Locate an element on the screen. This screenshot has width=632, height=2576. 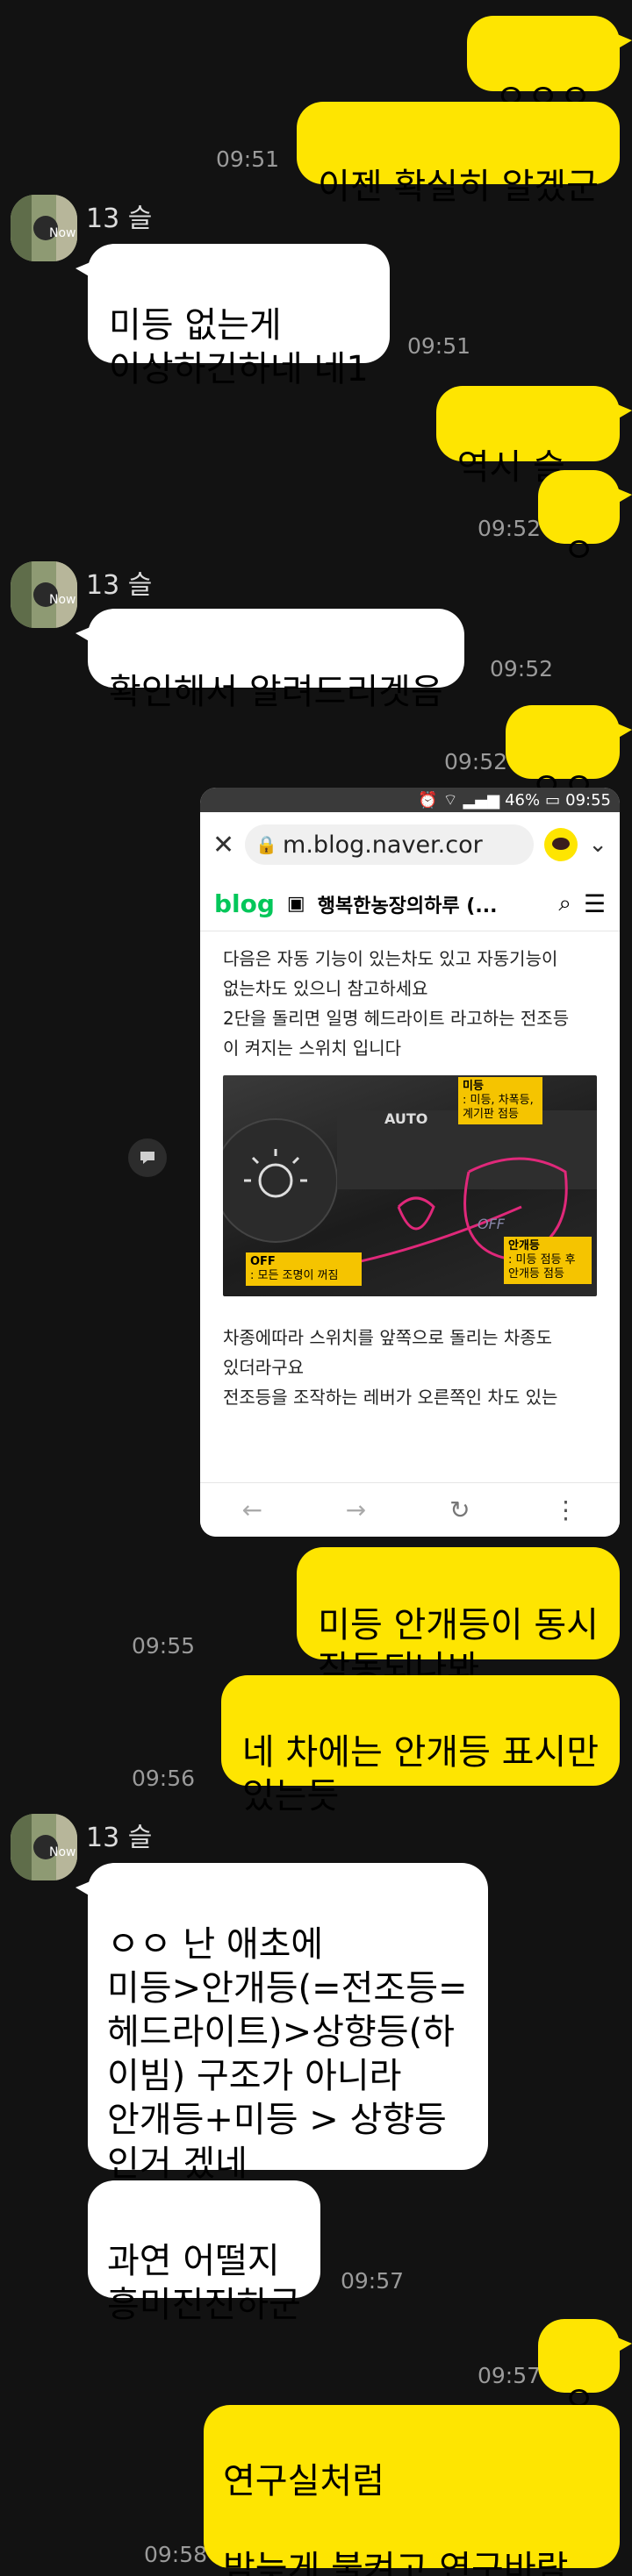
share-icon is located at coordinates (147, 1158).